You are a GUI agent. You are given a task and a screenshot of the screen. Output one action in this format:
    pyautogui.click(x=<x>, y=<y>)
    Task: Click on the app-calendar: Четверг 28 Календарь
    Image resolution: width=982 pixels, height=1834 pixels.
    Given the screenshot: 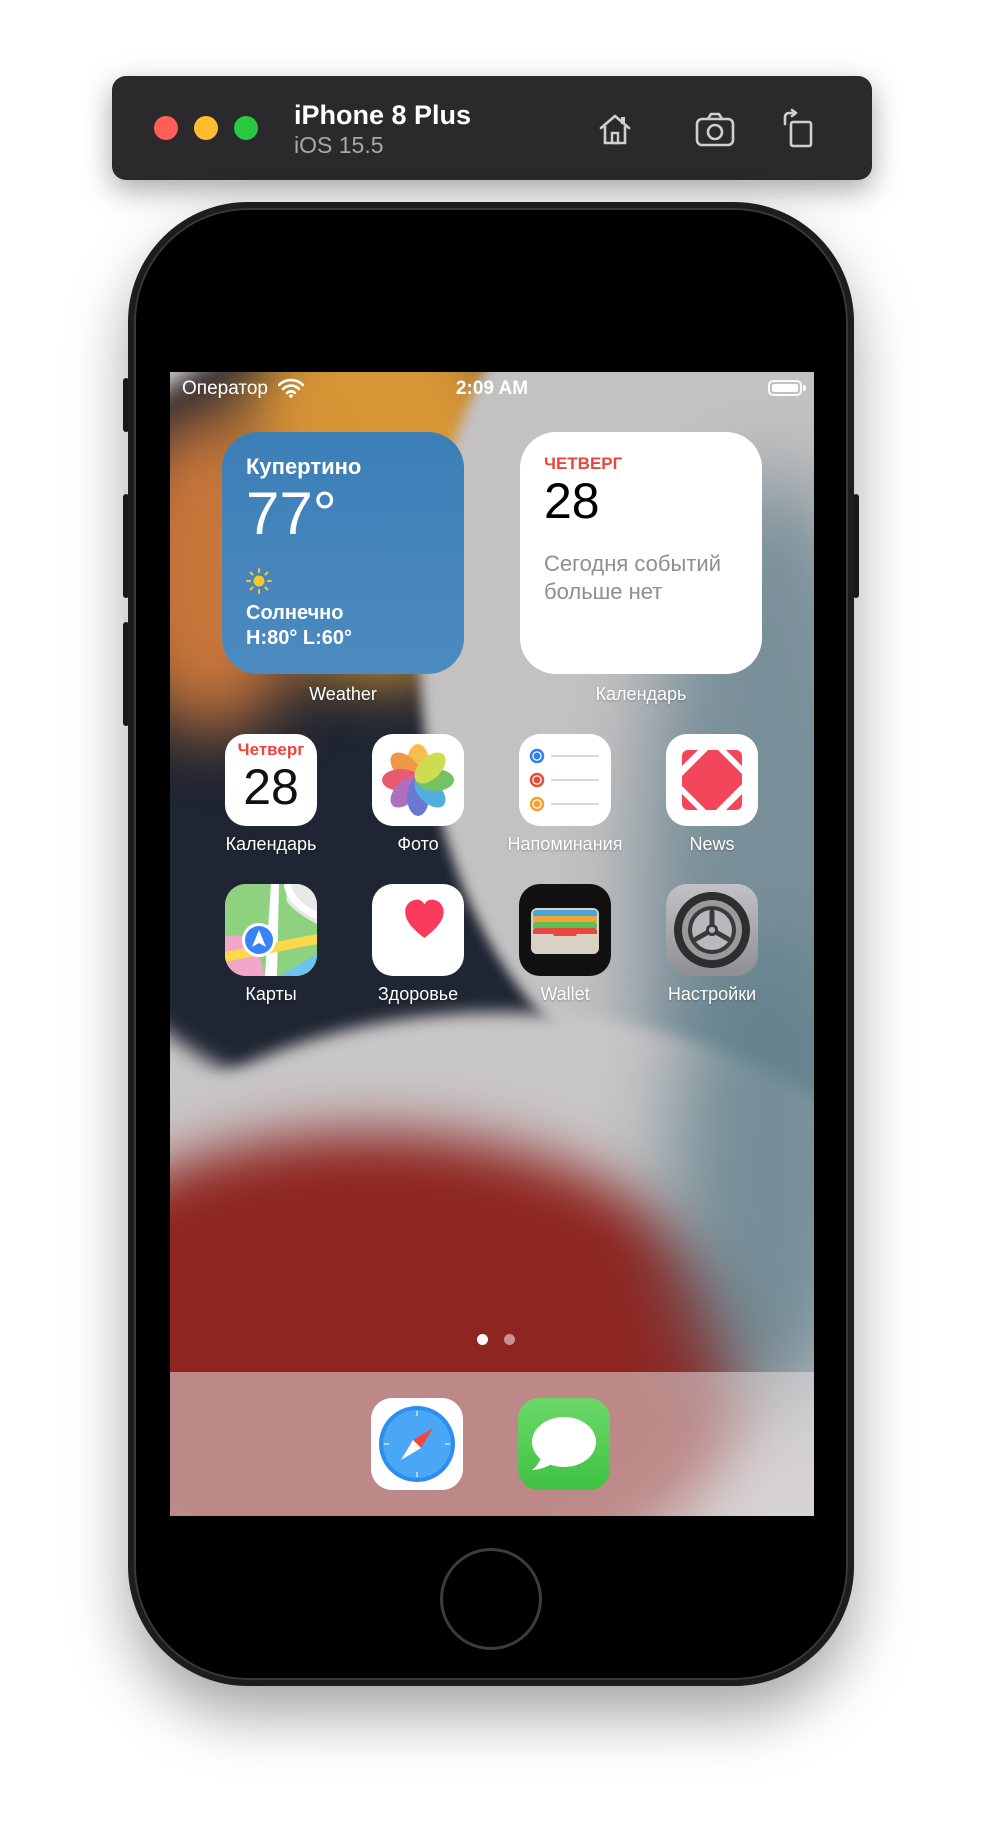 What is the action you would take?
    pyautogui.click(x=271, y=794)
    